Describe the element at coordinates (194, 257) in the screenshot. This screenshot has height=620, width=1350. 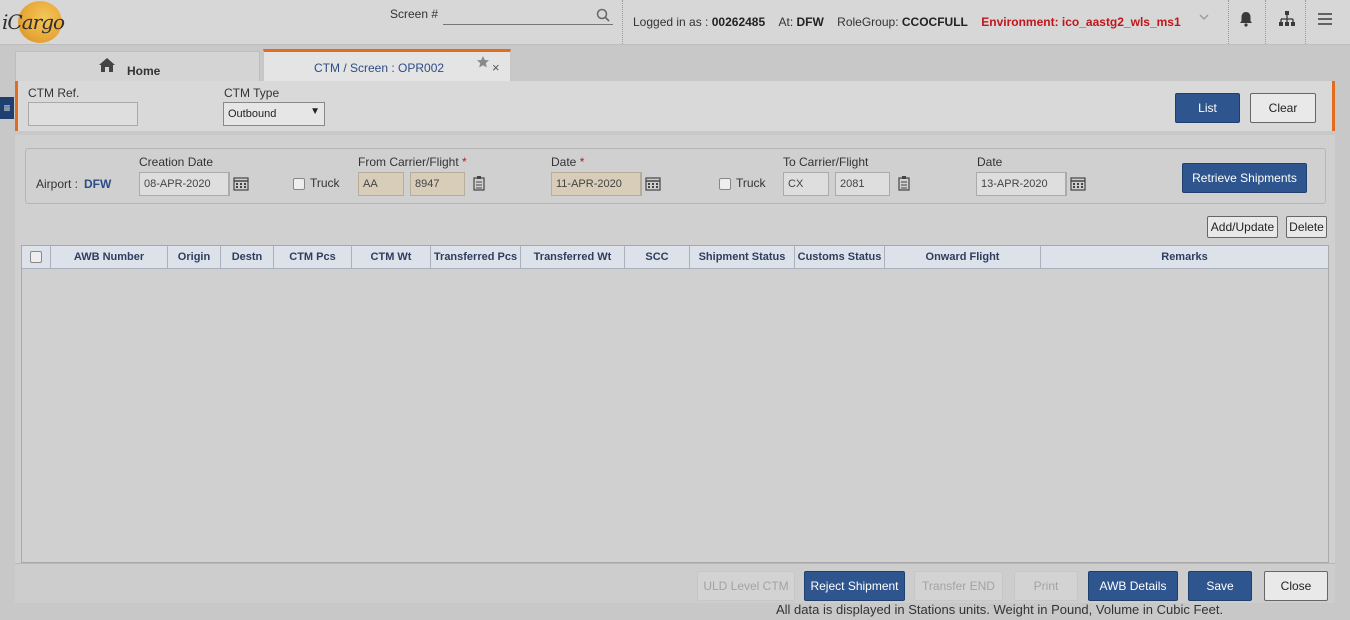
I see `col-origin: Origin` at that location.